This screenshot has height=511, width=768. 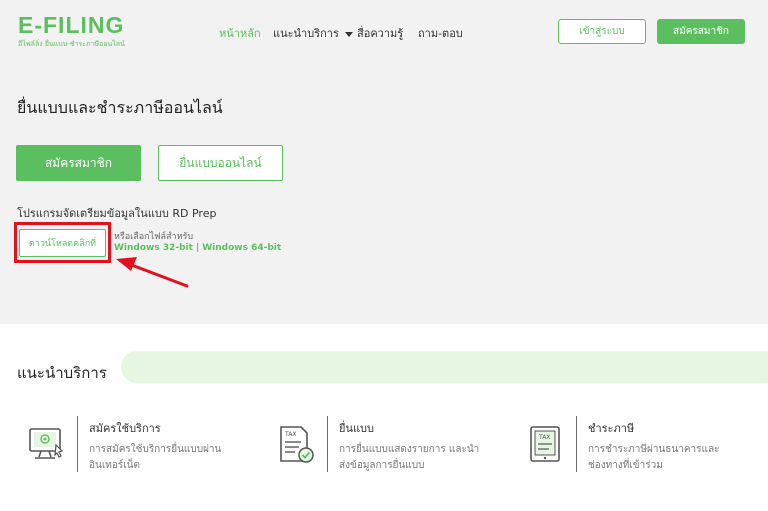 What do you see at coordinates (444, 367) in the screenshot?
I see `services-title-bar` at bounding box center [444, 367].